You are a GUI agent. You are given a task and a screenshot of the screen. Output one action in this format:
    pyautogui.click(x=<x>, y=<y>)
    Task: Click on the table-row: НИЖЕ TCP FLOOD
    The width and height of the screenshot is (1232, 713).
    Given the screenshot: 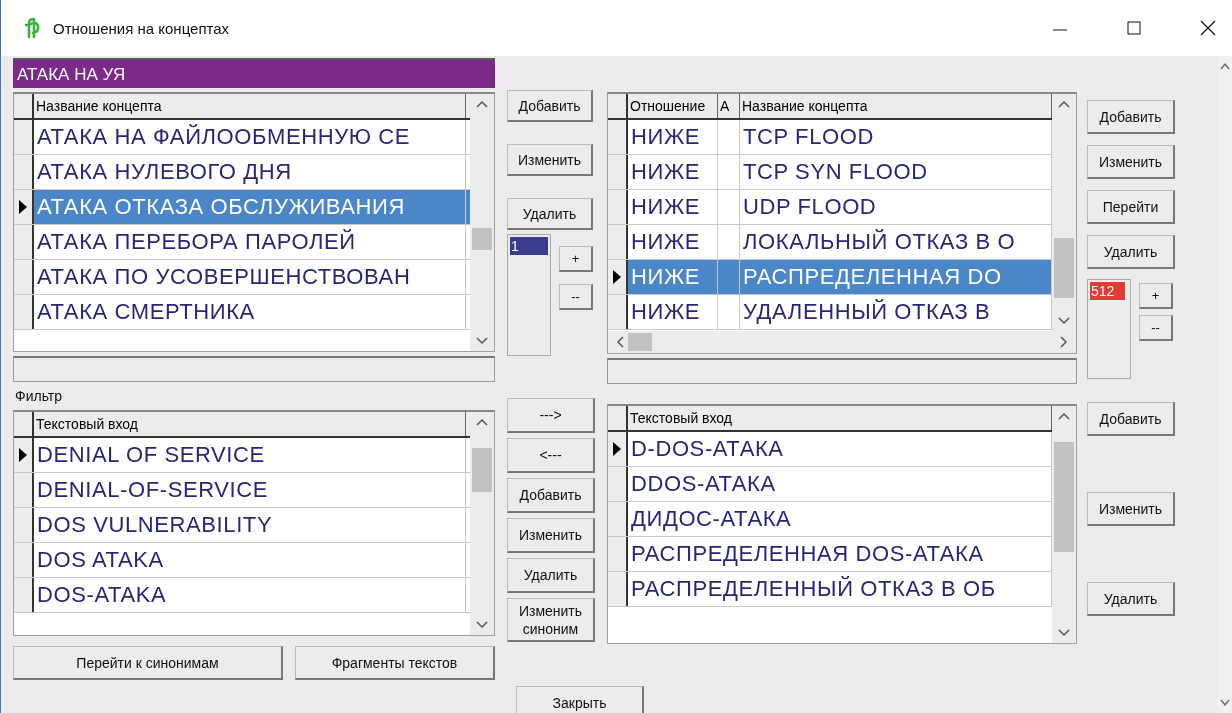 What is the action you would take?
    pyautogui.click(x=830, y=137)
    